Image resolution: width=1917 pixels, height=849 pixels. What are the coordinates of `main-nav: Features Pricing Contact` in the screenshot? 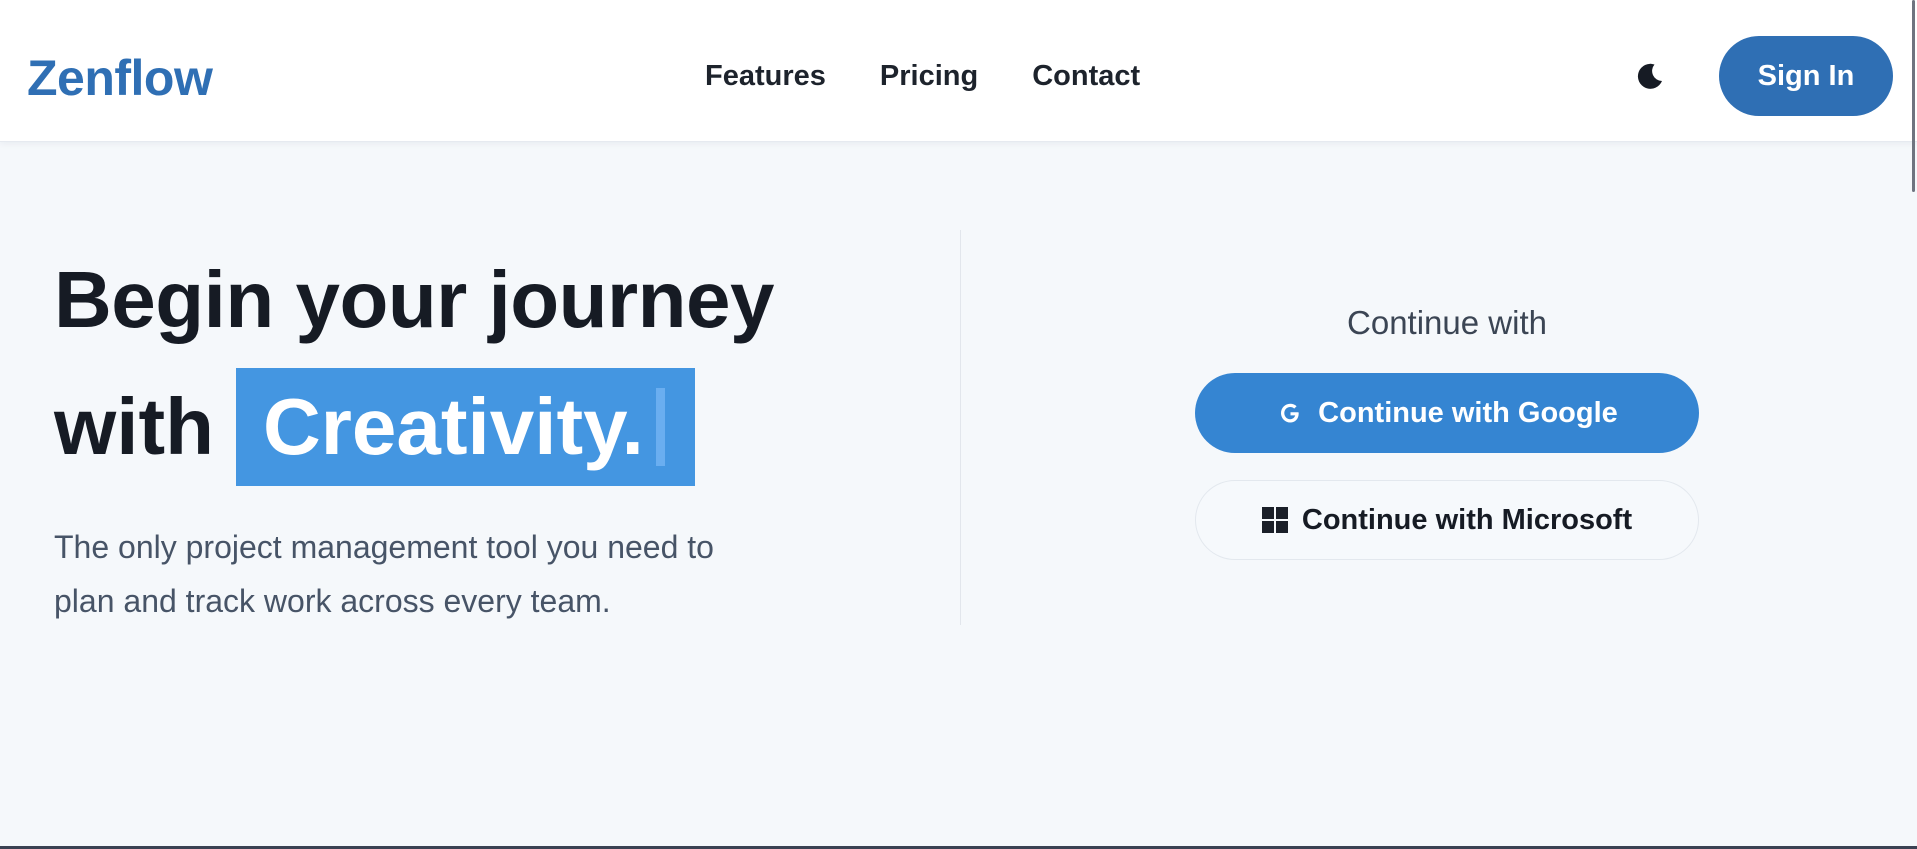 It's located at (922, 76).